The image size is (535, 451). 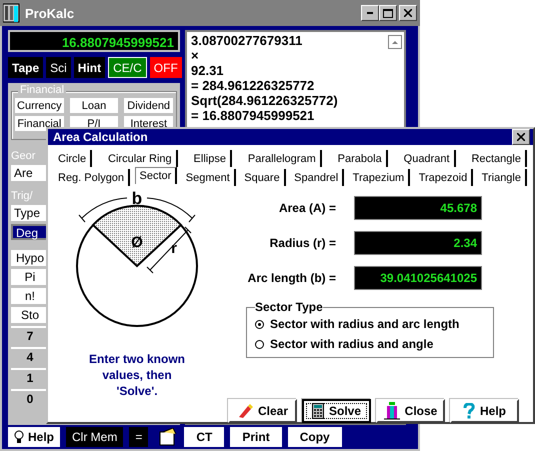 I want to click on tape-line: ×, so click(x=195, y=55).